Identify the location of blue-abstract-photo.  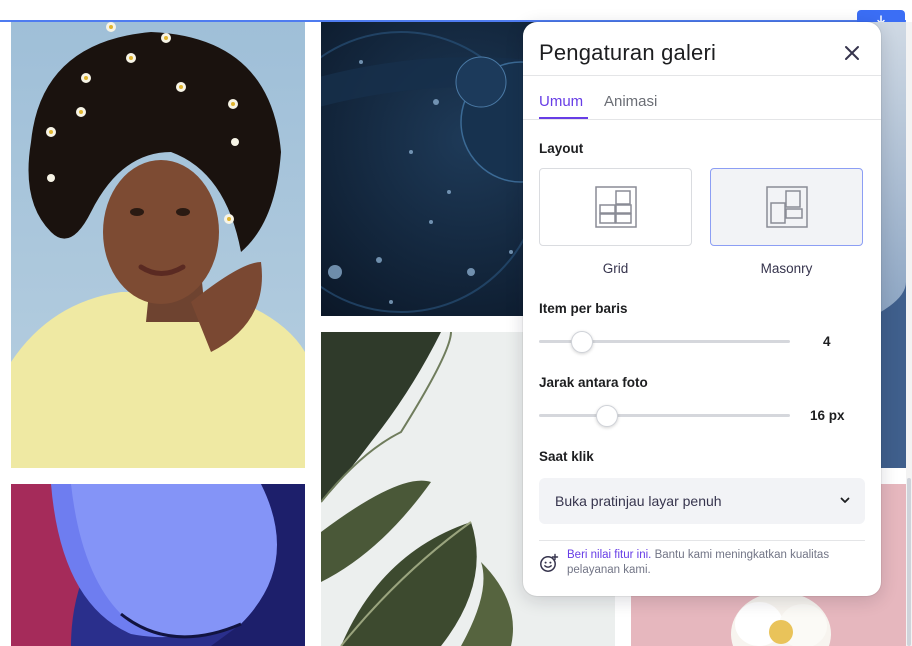
(158, 565).